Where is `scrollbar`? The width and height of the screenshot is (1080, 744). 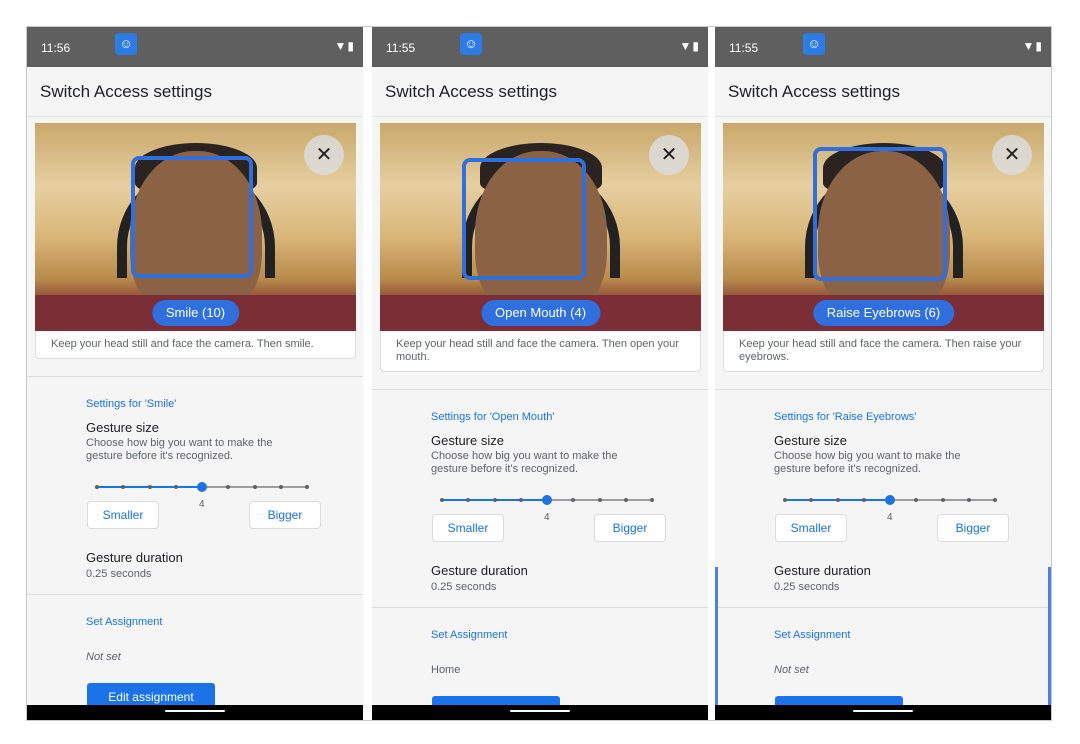 scrollbar is located at coordinates (1049, 636).